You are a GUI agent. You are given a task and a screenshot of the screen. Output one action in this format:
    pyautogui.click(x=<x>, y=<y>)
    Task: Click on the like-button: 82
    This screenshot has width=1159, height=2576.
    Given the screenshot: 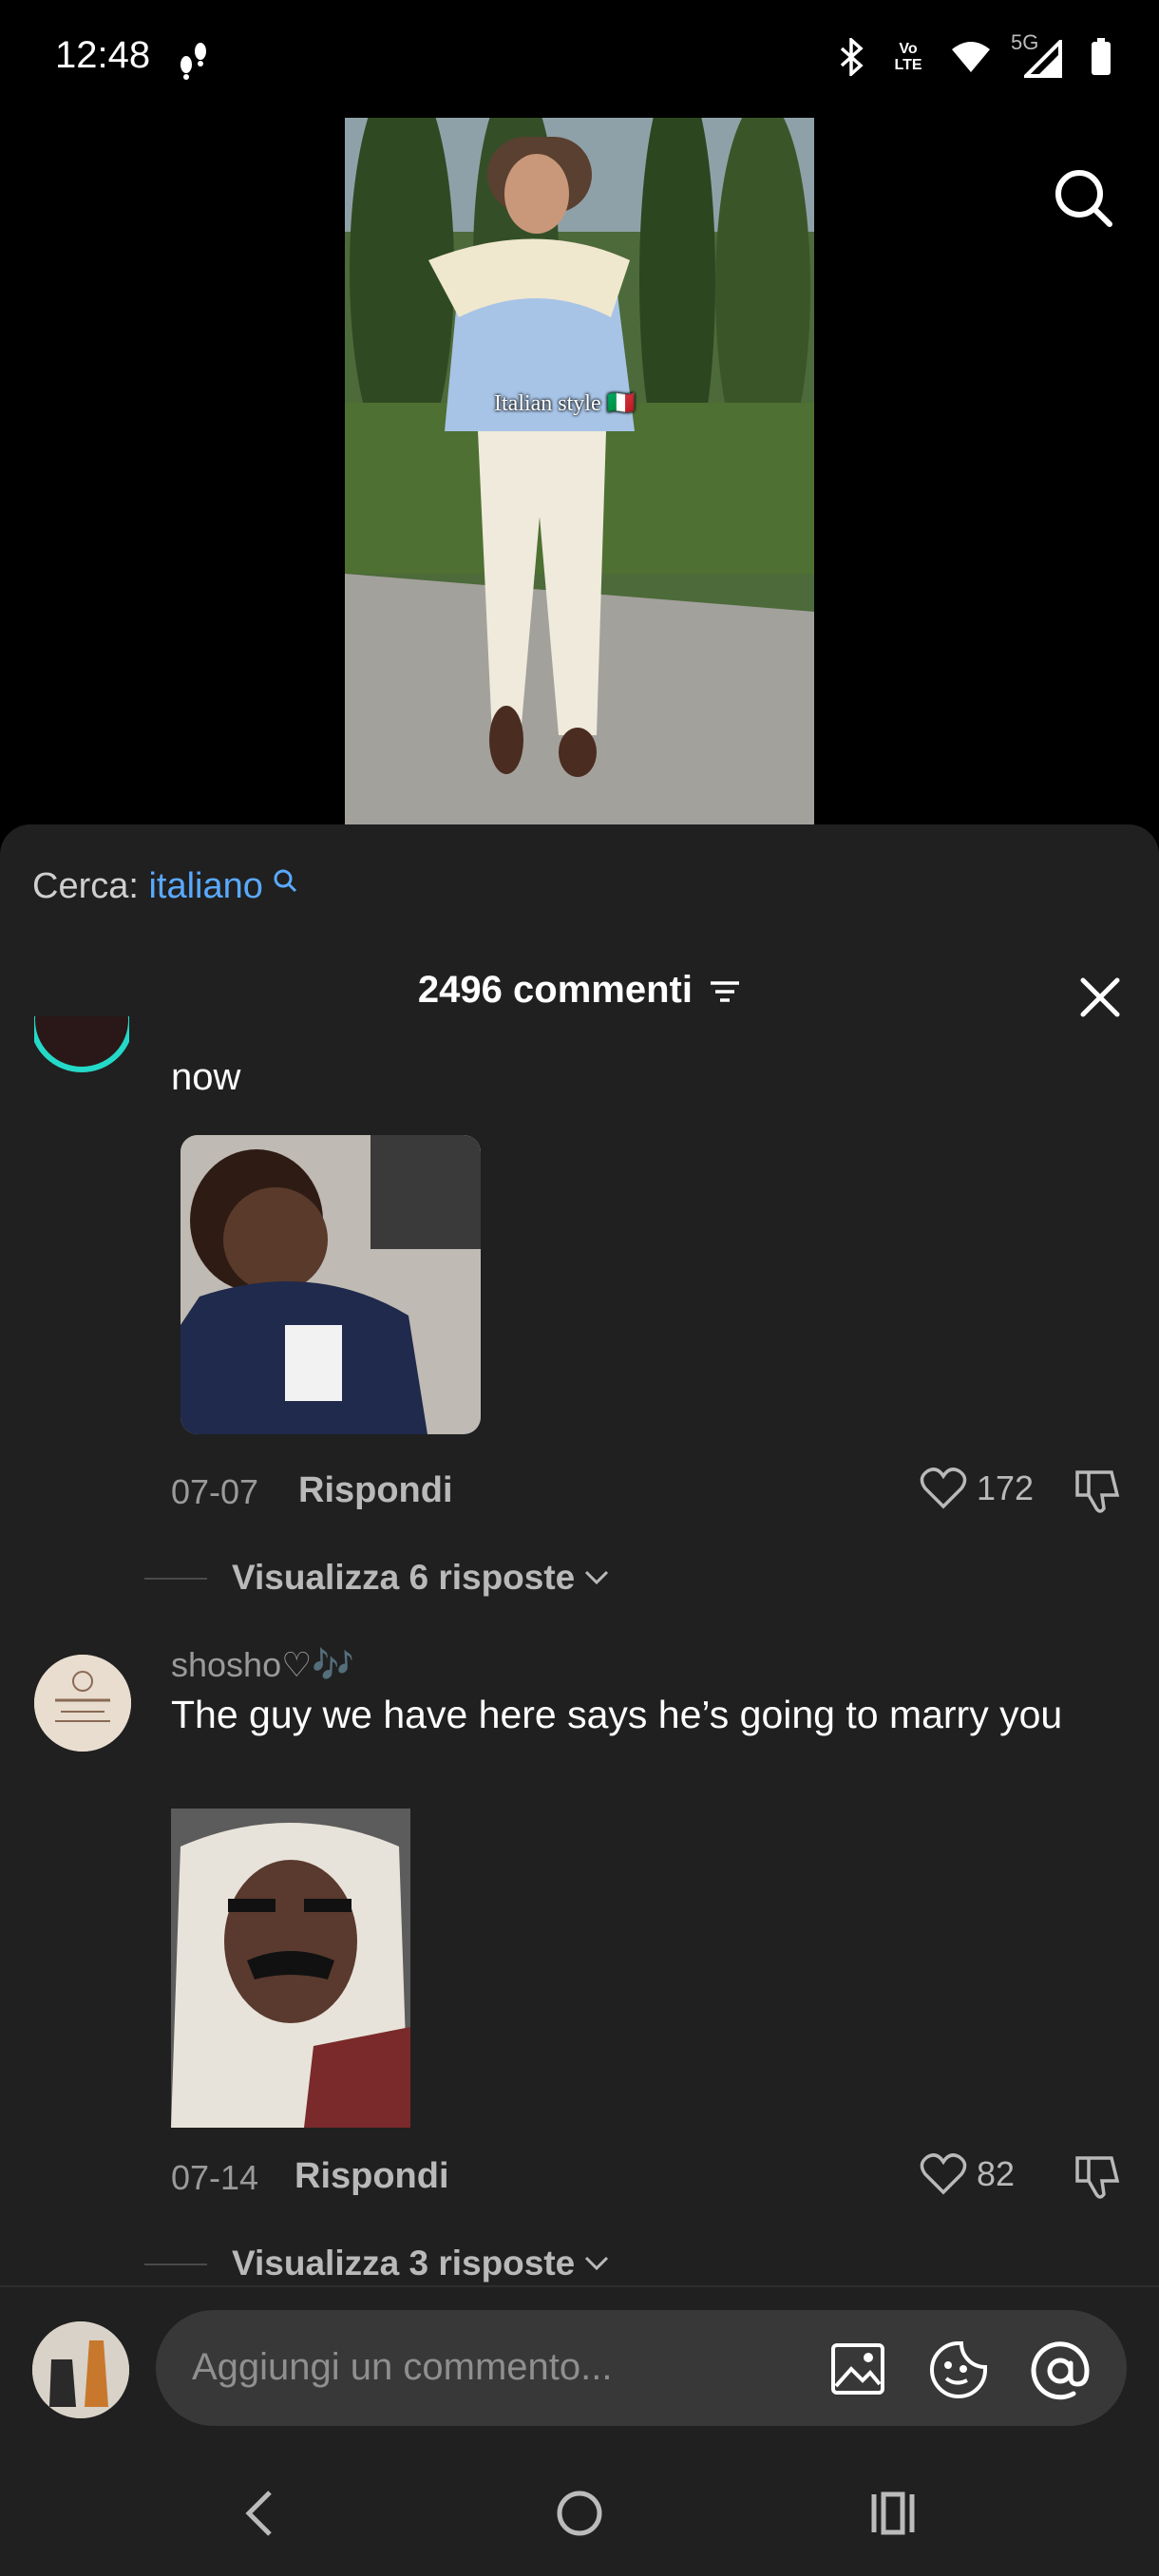 What is the action you would take?
    pyautogui.click(x=967, y=2174)
    